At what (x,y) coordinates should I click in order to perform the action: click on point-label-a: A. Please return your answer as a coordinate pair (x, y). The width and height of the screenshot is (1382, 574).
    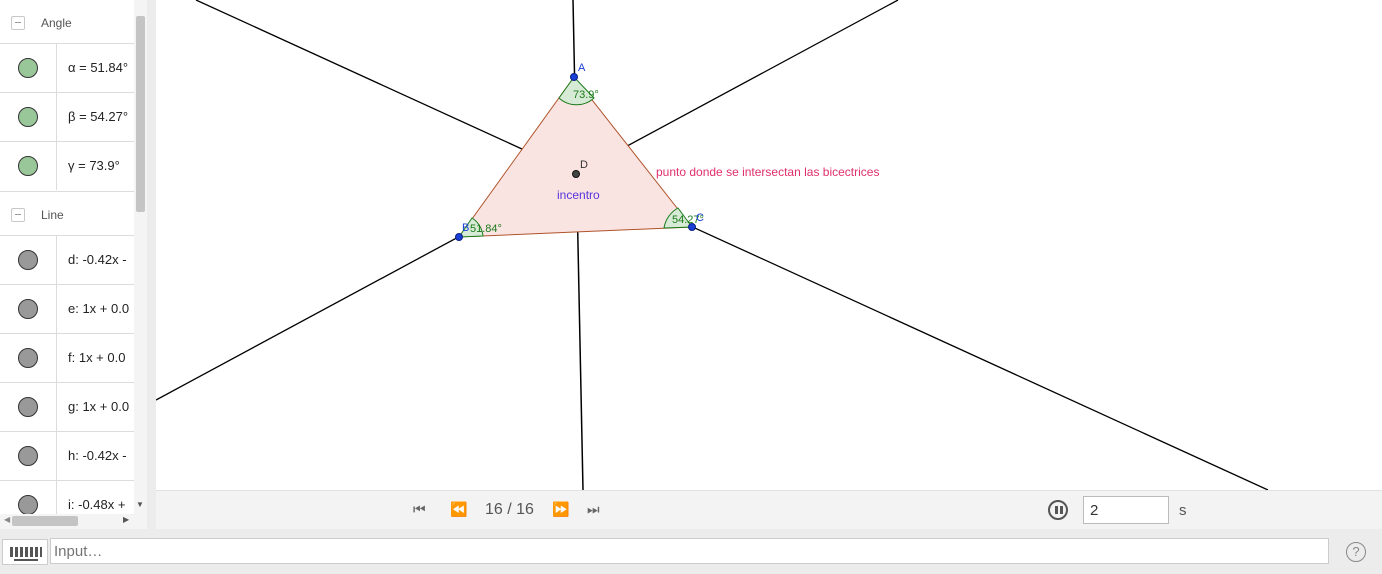
    Looking at the image, I should click on (582, 68).